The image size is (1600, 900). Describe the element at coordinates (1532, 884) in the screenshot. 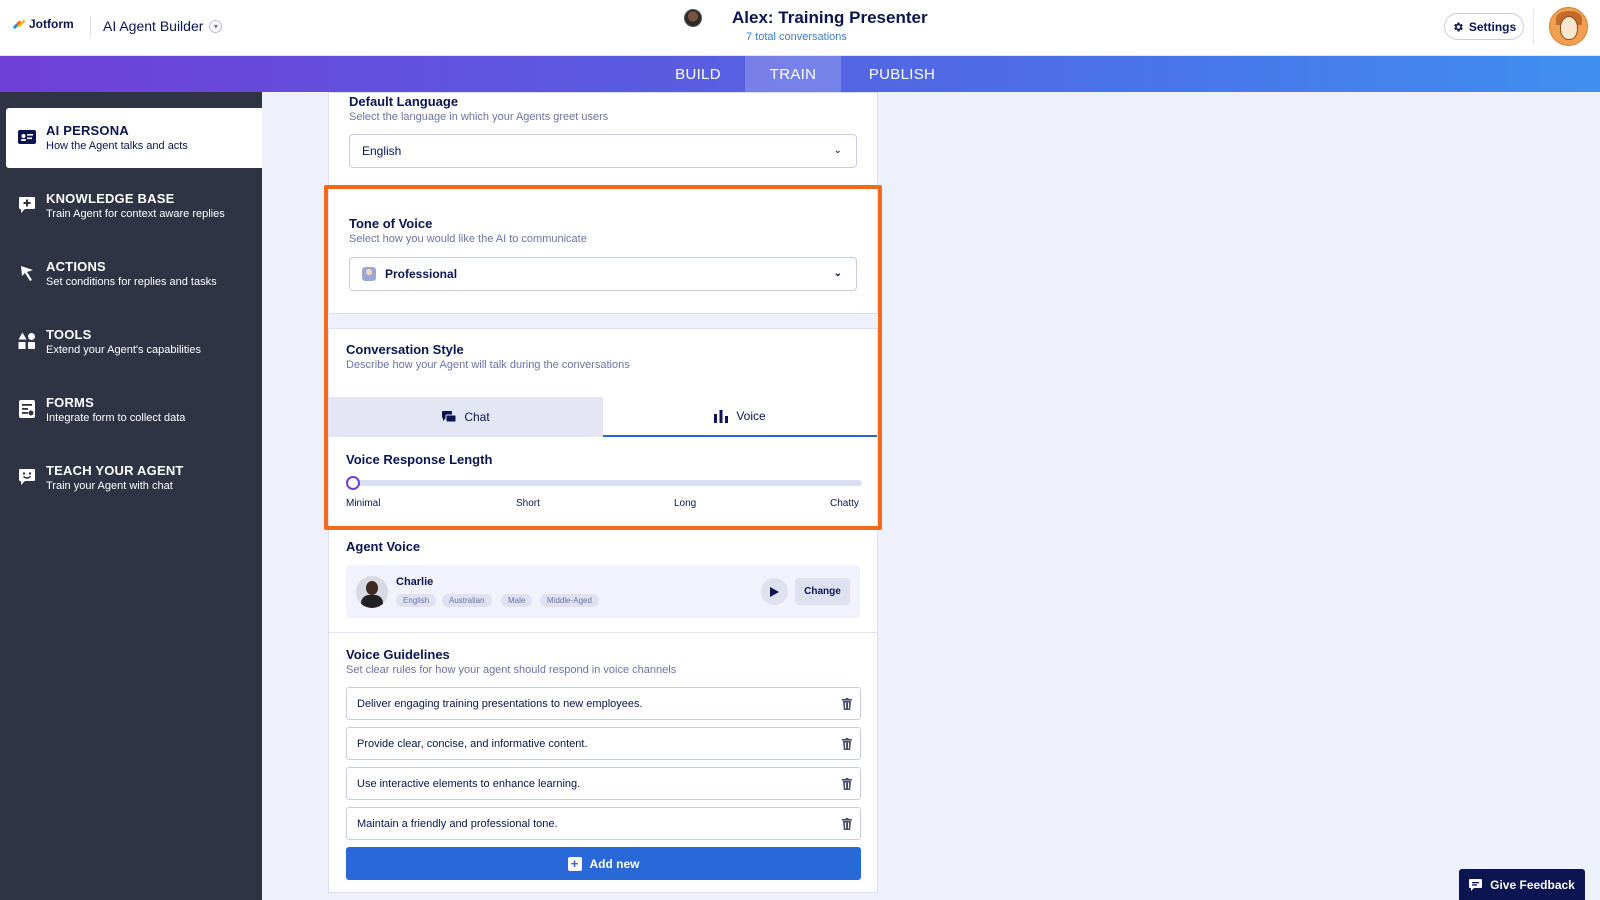

I see `give-feedback-label: Give Feedback` at that location.